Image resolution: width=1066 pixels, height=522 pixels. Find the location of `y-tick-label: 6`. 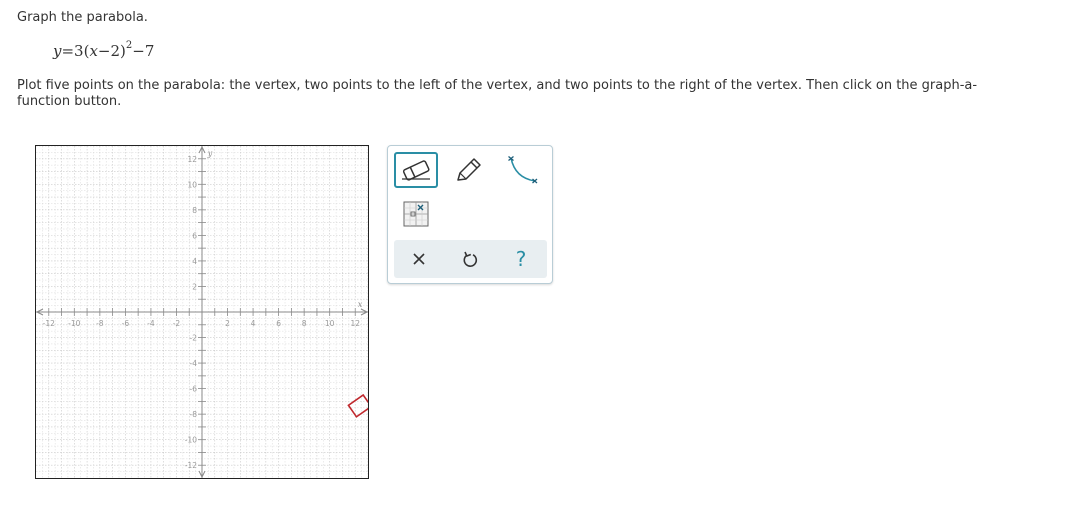

y-tick-label: 6 is located at coordinates (194, 235).